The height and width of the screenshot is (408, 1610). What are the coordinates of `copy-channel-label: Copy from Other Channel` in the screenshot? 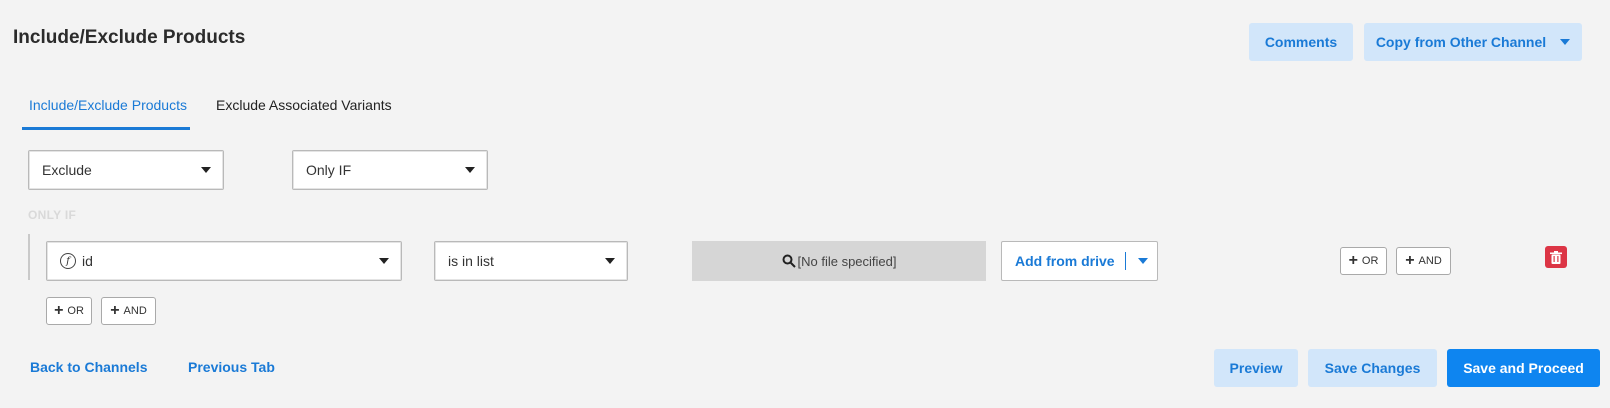 It's located at (1461, 42).